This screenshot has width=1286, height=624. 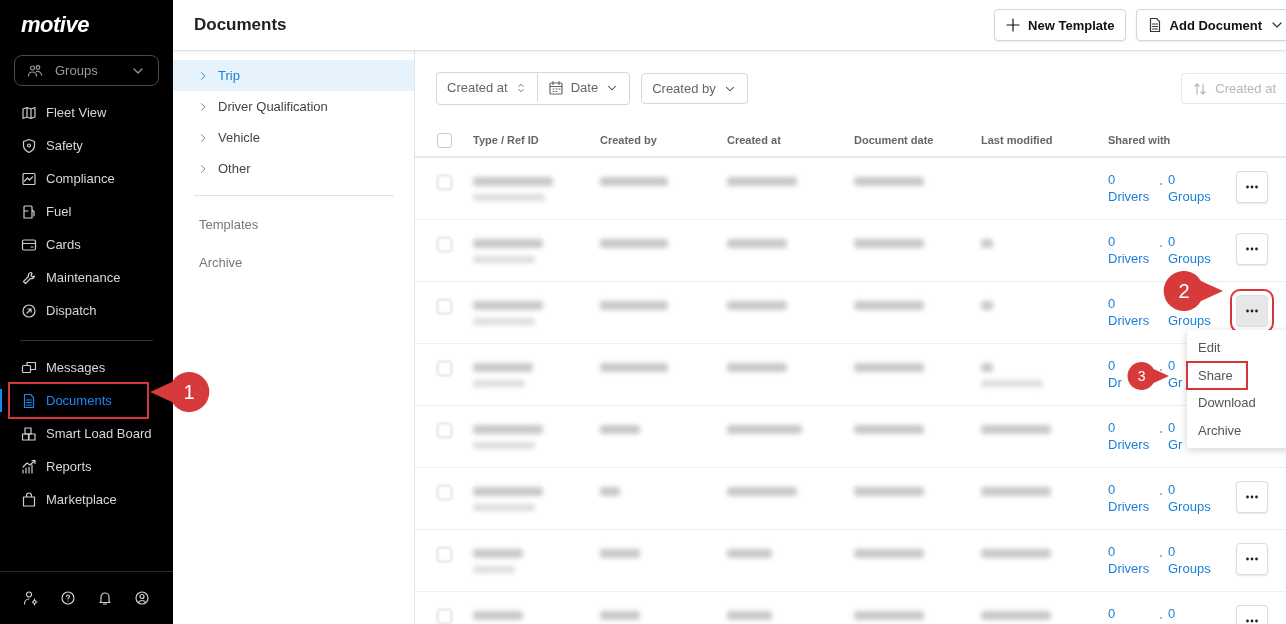 What do you see at coordinates (444, 140) in the screenshot?
I see `select-all-checkbox` at bounding box center [444, 140].